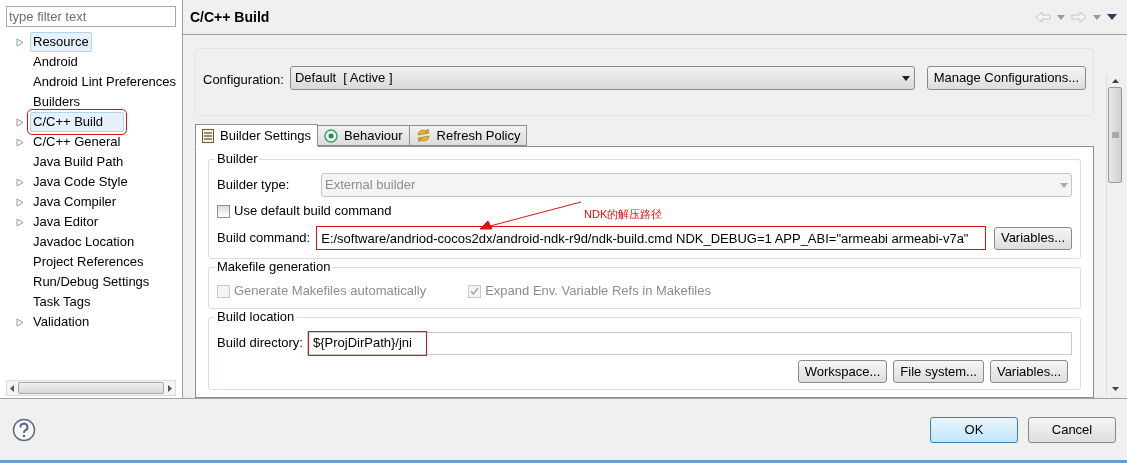 The height and width of the screenshot is (463, 1127). I want to click on tree-item: Validation, so click(61, 322).